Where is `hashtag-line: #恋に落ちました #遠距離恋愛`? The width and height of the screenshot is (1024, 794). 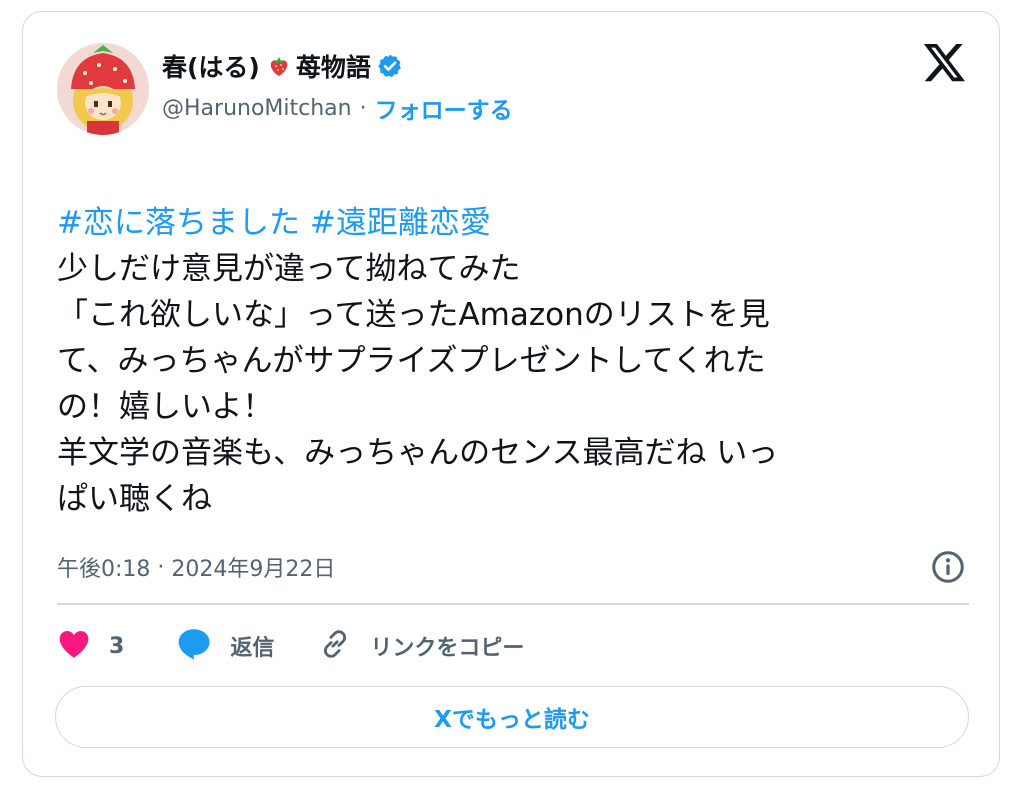 hashtag-line: #恋に落ちました #遠距離恋愛 is located at coordinates (512, 223).